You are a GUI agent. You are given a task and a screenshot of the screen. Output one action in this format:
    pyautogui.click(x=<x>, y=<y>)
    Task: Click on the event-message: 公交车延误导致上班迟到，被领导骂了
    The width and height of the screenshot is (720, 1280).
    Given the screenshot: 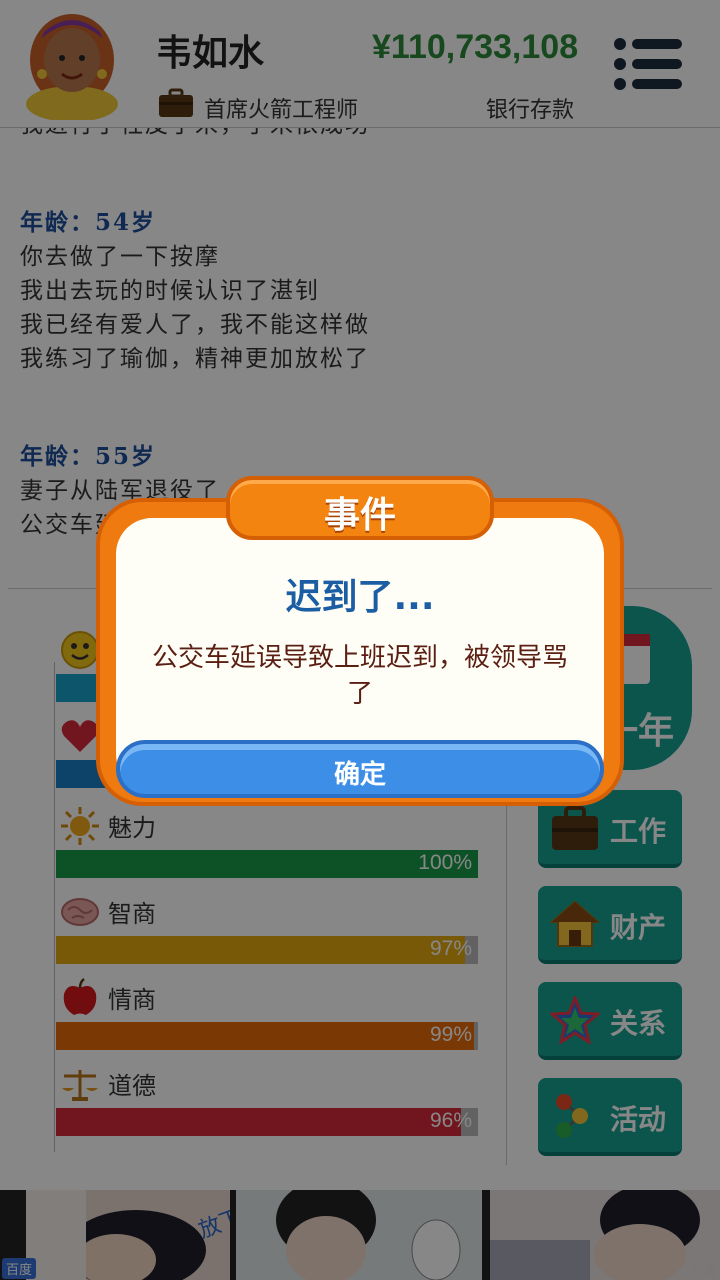 What is the action you would take?
    pyautogui.click(x=359, y=676)
    